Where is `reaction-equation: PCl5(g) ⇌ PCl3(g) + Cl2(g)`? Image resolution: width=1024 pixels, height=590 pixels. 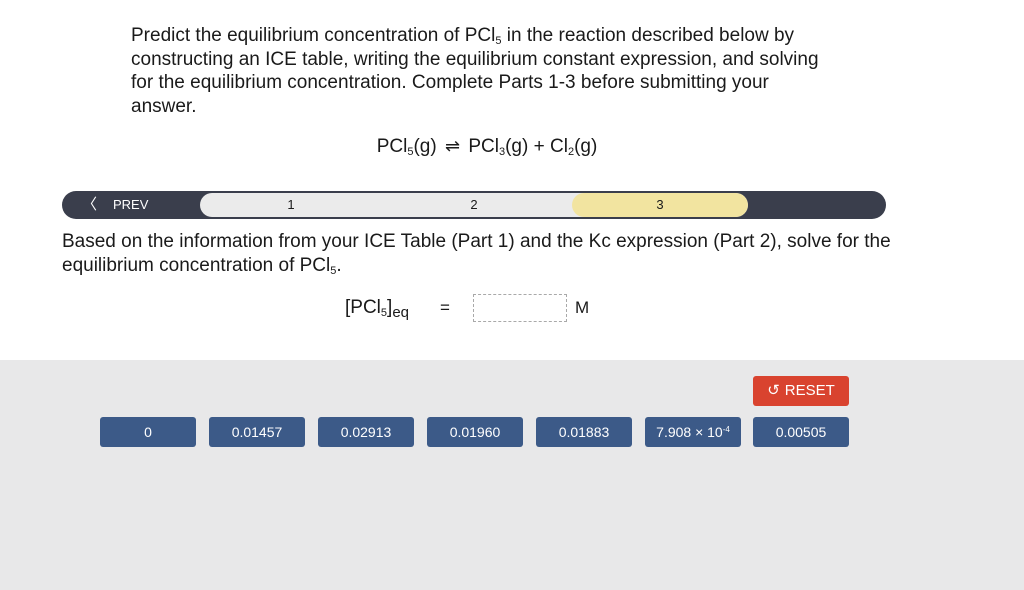
reaction-equation: PCl5(g) ⇌ PCl3(g) + Cl2(g) is located at coordinates (487, 147).